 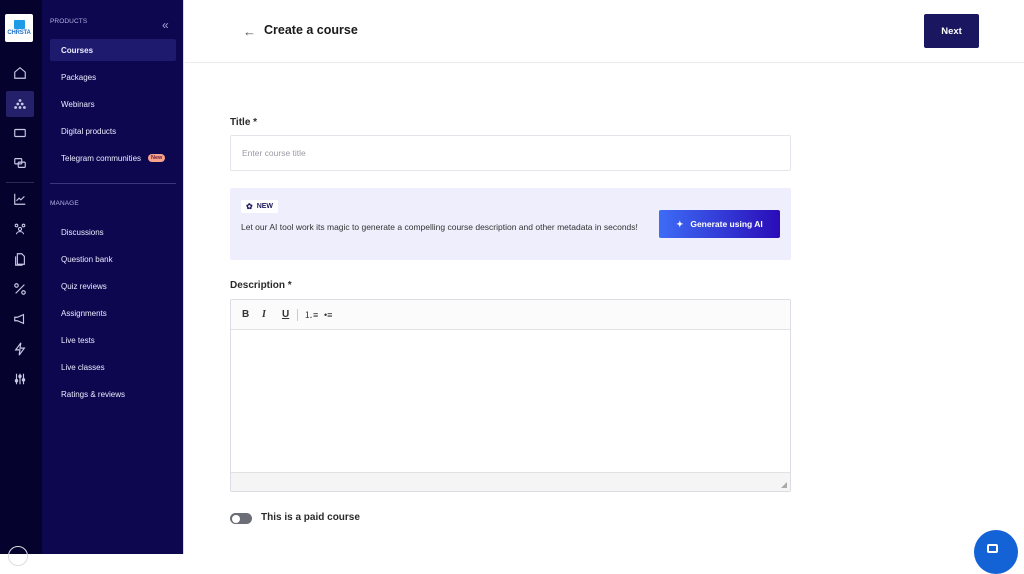 I want to click on new-chip: ✿ NEW, so click(x=260, y=206).